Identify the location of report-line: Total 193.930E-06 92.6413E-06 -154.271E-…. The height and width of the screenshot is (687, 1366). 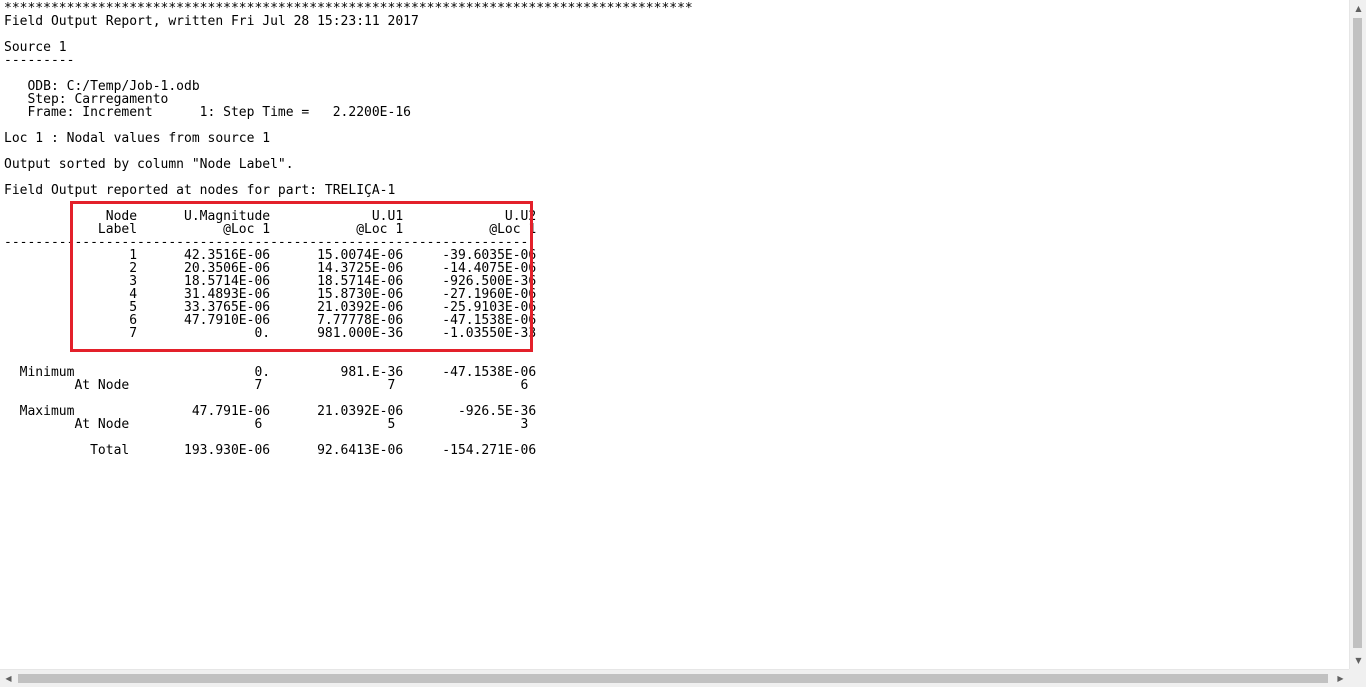
(270, 450).